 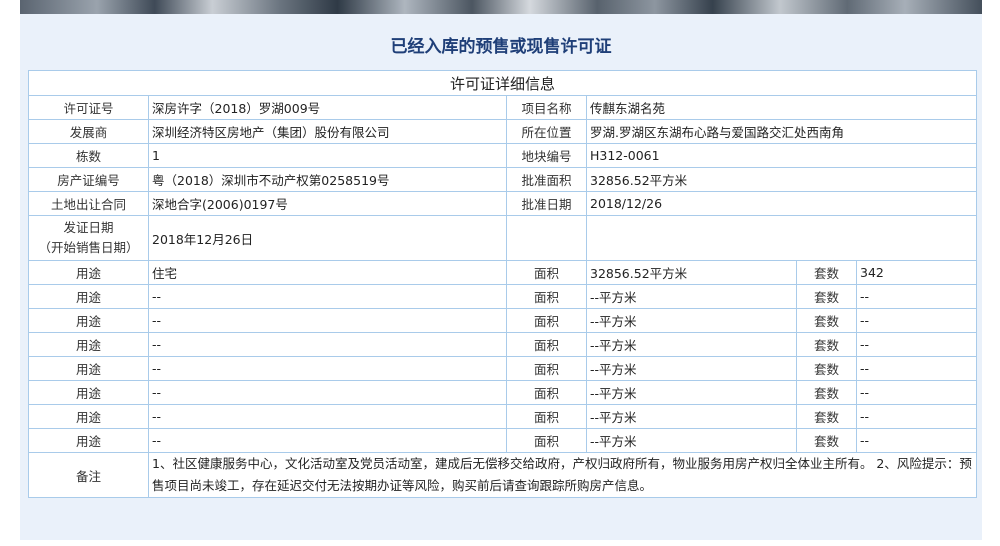 I want to click on table-row: 许可证号 深房许字（2018）罗湖009号 项目名称 传麒东湖名苑, so click(x=503, y=107).